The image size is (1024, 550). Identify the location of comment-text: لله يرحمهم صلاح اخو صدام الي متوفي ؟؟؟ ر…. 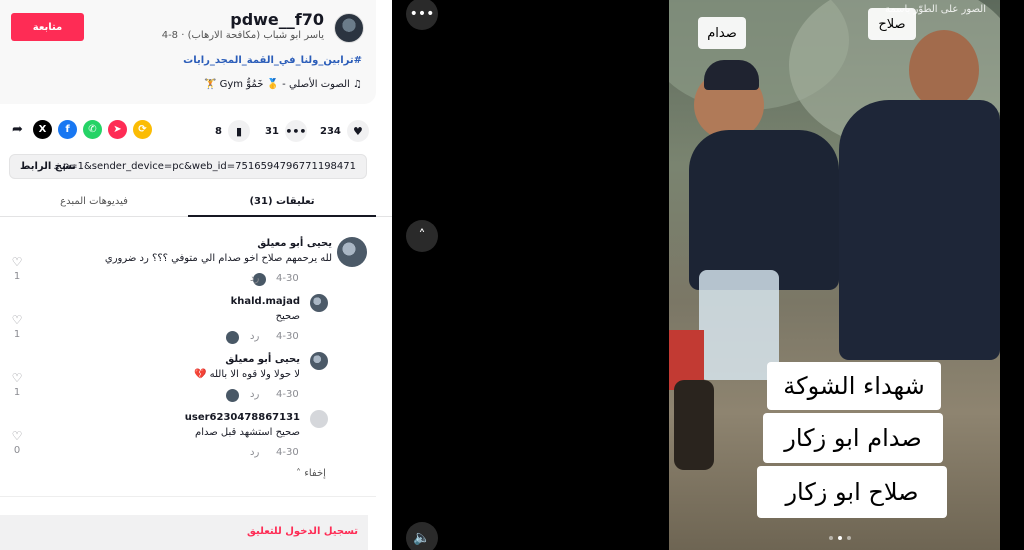
(218, 258).